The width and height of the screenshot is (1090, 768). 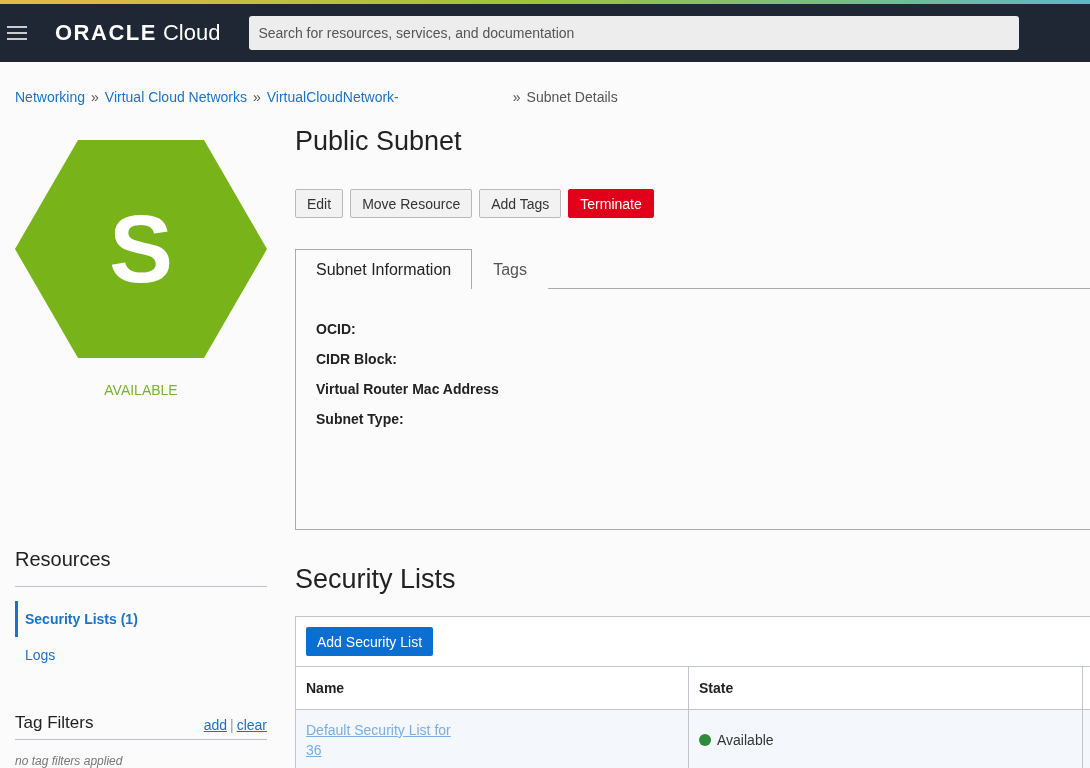 I want to click on section-title: Security Lists, so click(x=376, y=579).